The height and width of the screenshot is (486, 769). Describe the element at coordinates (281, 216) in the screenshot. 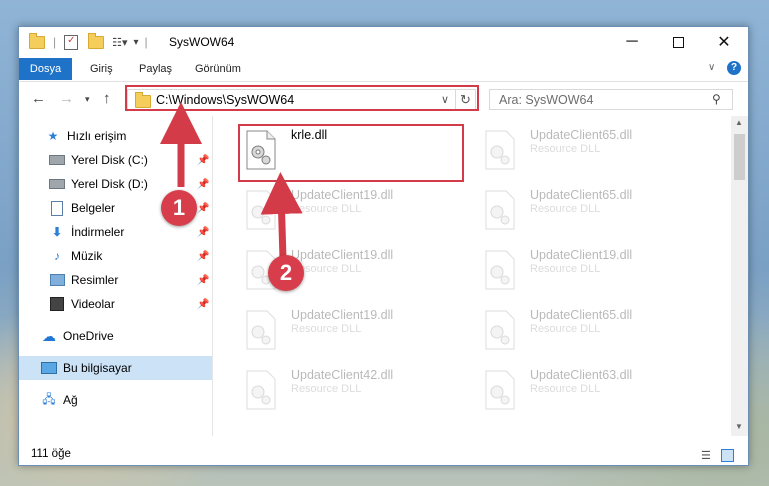

I see `arrow-to-file` at that location.